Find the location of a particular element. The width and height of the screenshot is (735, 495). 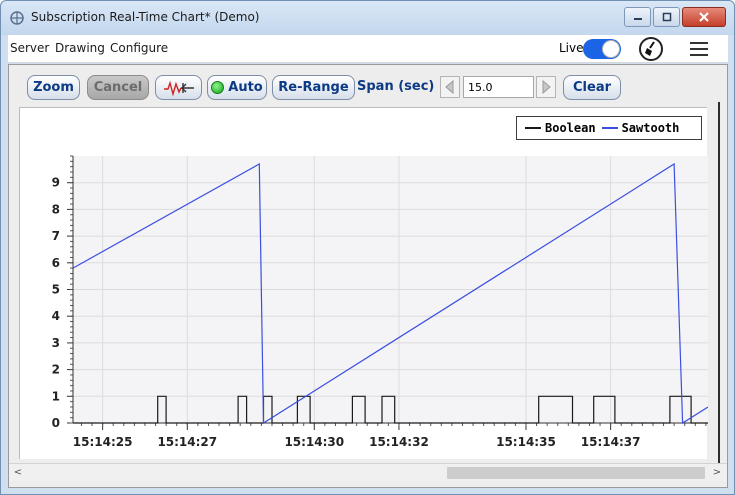

x-tick-label: 15:14:32 is located at coordinates (399, 442).